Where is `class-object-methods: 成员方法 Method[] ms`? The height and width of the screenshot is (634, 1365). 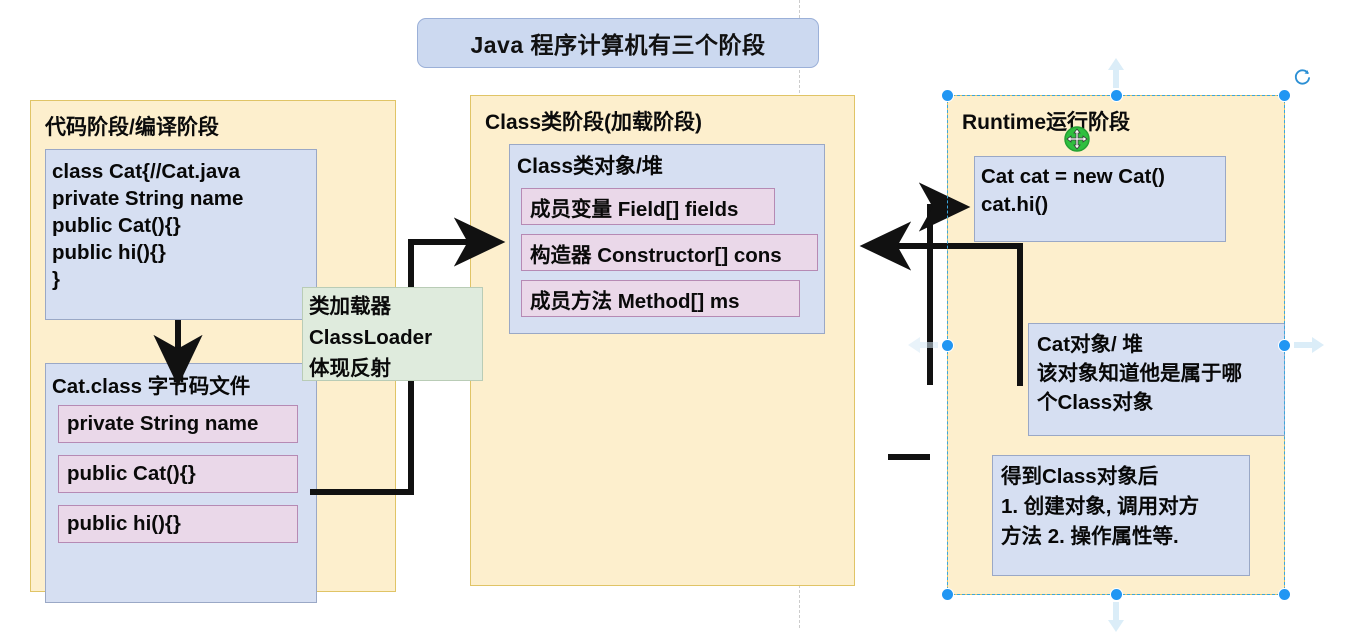
class-object-methods: 成员方法 Method[] ms is located at coordinates (660, 298).